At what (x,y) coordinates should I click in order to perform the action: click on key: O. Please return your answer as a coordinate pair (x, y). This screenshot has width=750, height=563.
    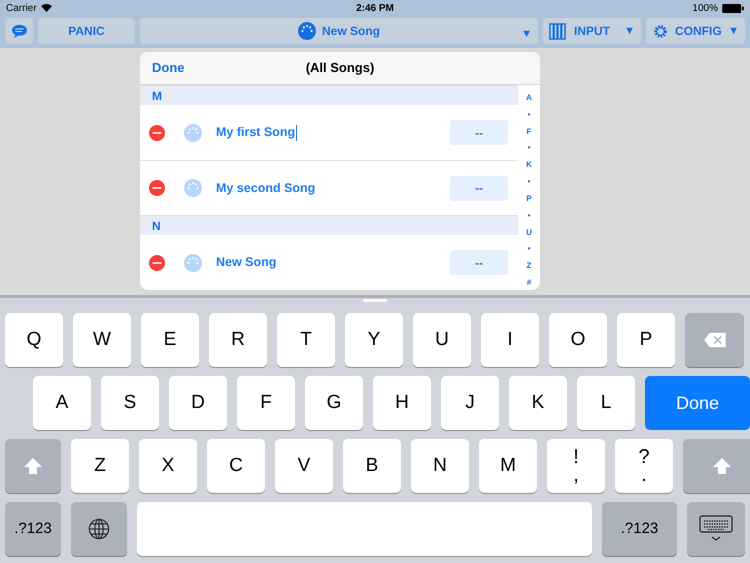
    Looking at the image, I should click on (578, 340).